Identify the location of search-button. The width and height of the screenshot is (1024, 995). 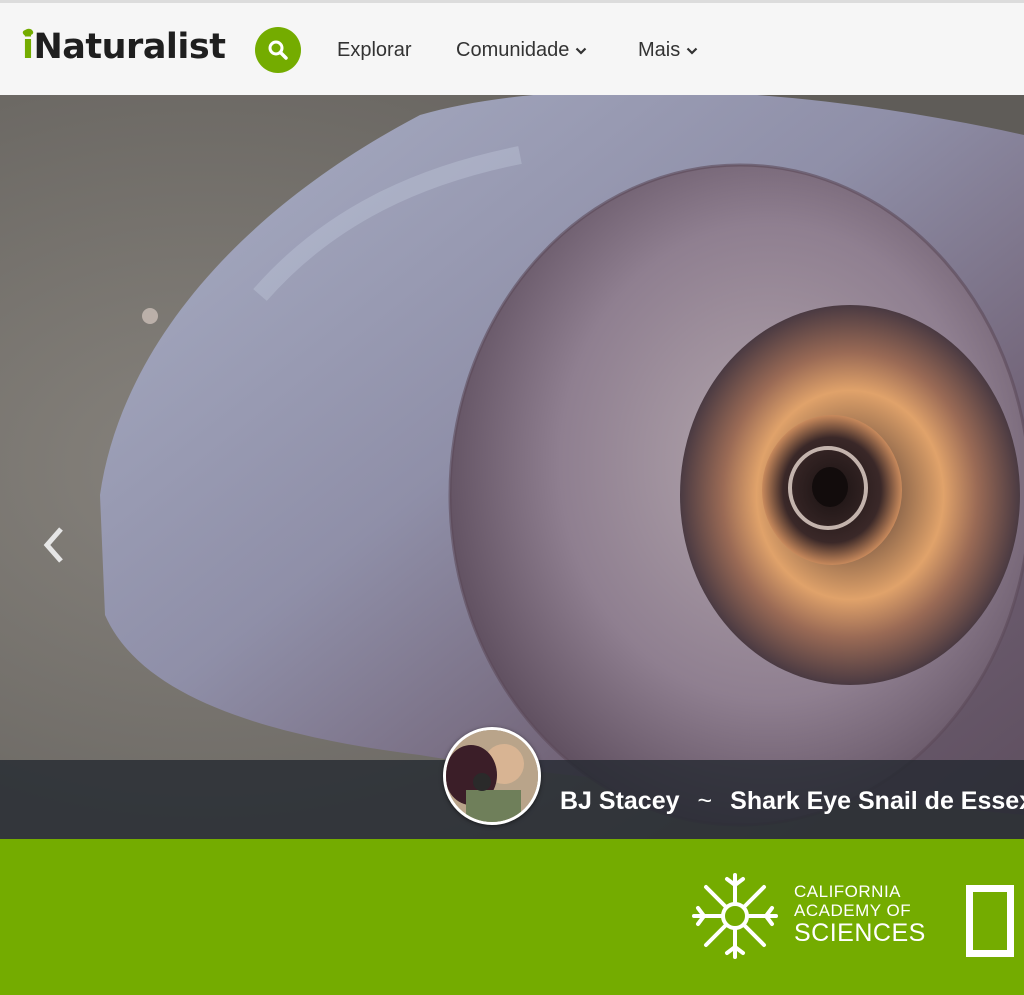
(278, 50).